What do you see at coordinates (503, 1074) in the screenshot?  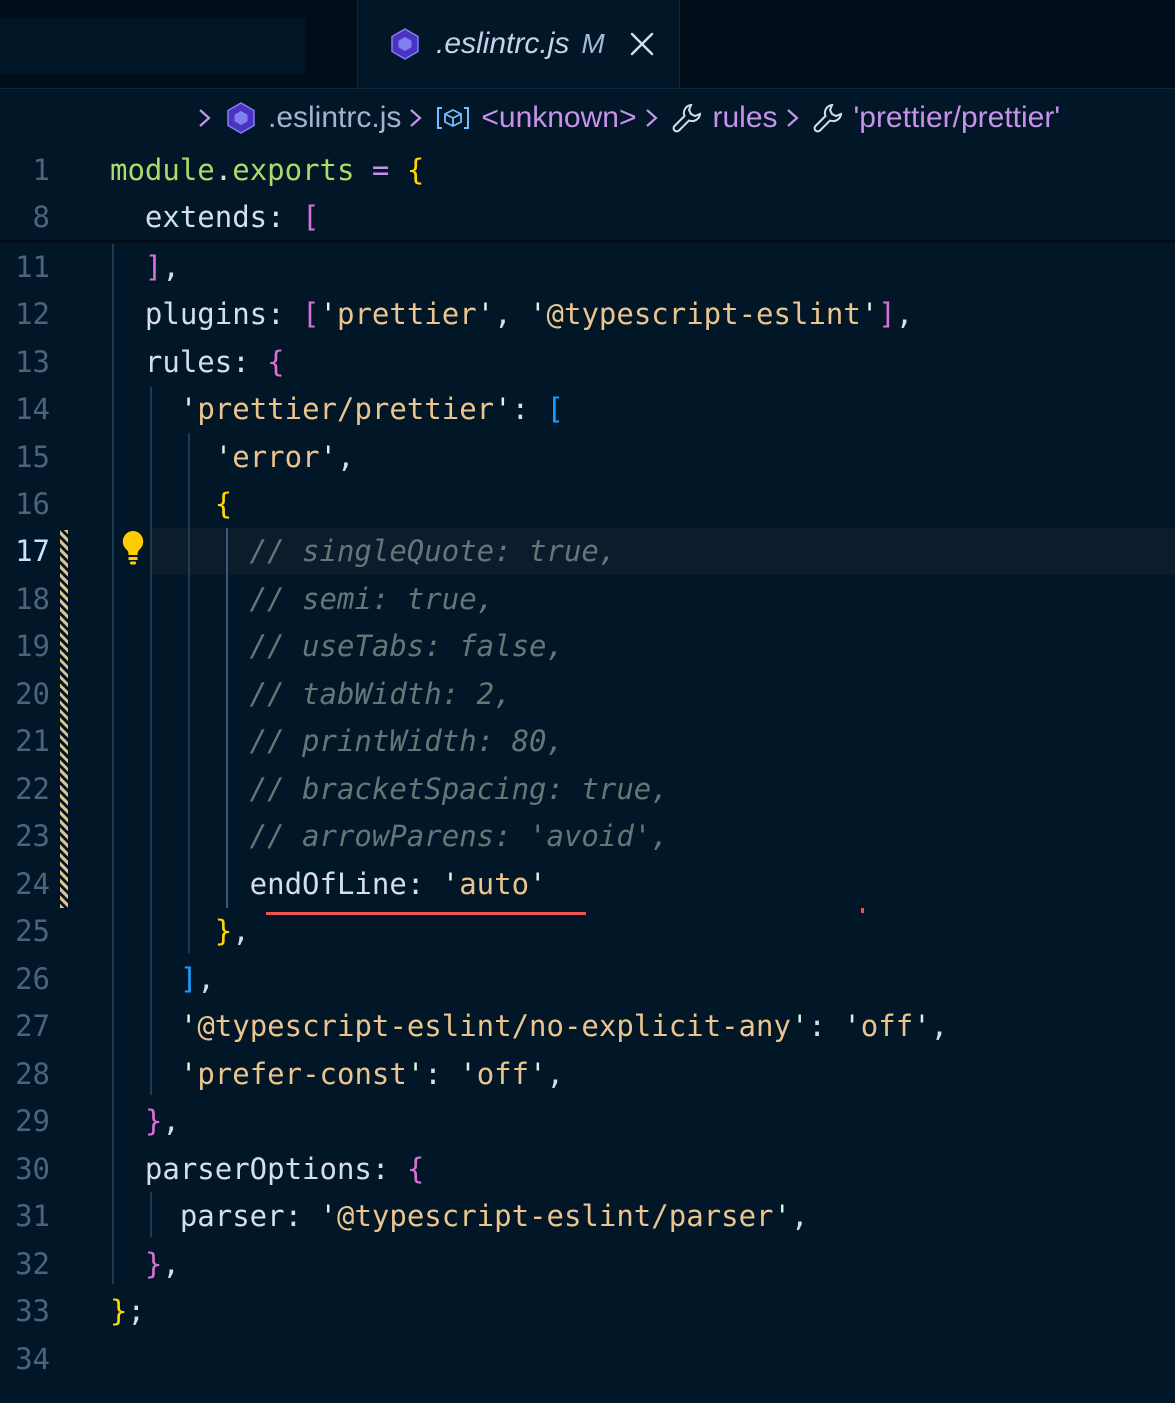 I see `code-token: off` at bounding box center [503, 1074].